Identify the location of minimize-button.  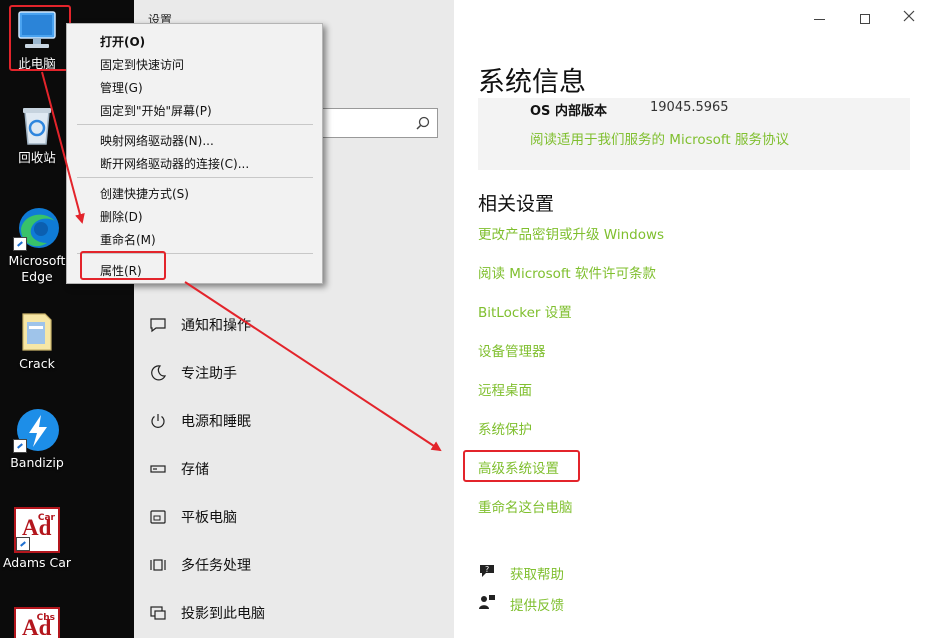
(819, 19).